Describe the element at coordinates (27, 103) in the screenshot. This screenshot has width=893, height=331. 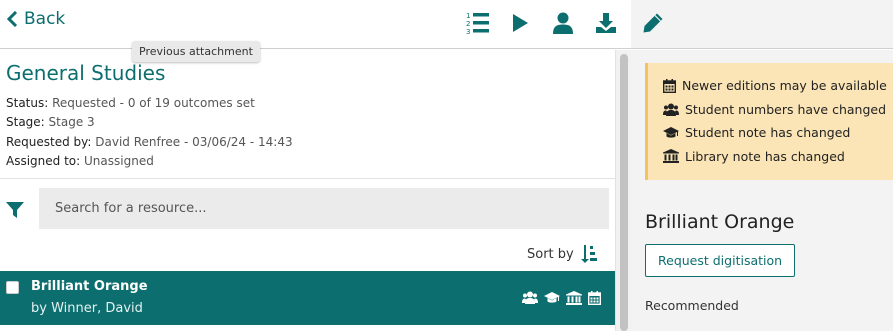
I see `status-label: Status:` at that location.